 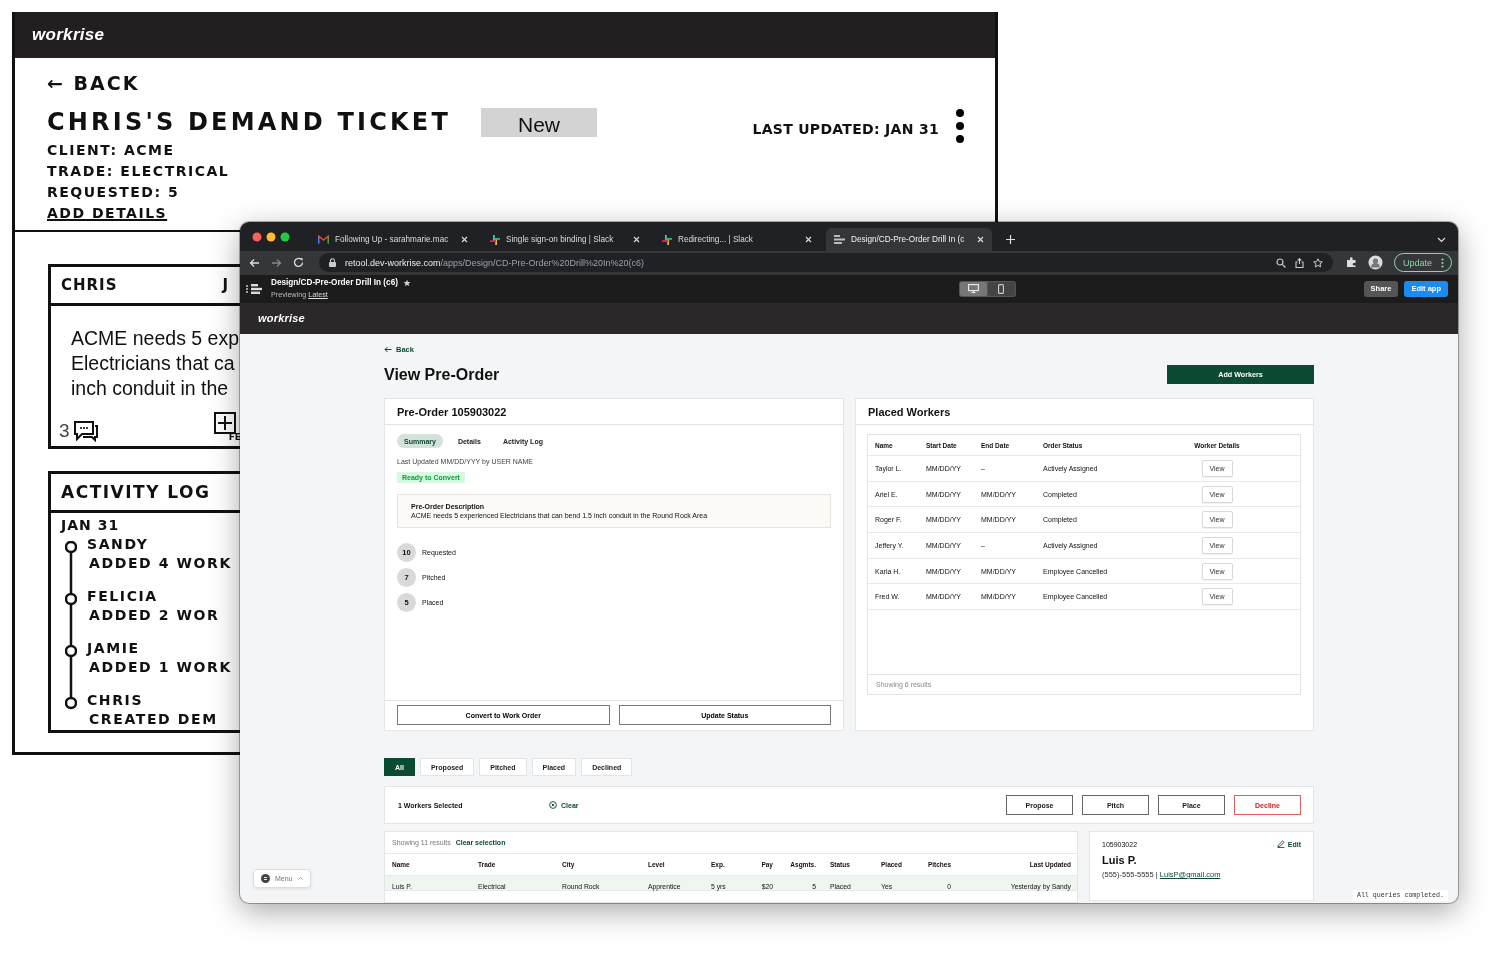 I want to click on sketch-activity-title: ACTIVITY LOG, so click(x=136, y=492).